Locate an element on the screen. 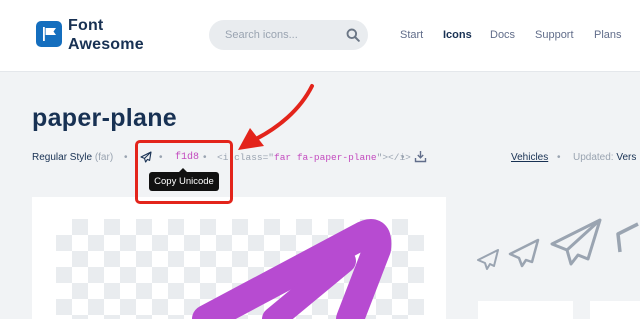 Image resolution: width=640 pixels, height=319 pixels. search-box is located at coordinates (288, 35).